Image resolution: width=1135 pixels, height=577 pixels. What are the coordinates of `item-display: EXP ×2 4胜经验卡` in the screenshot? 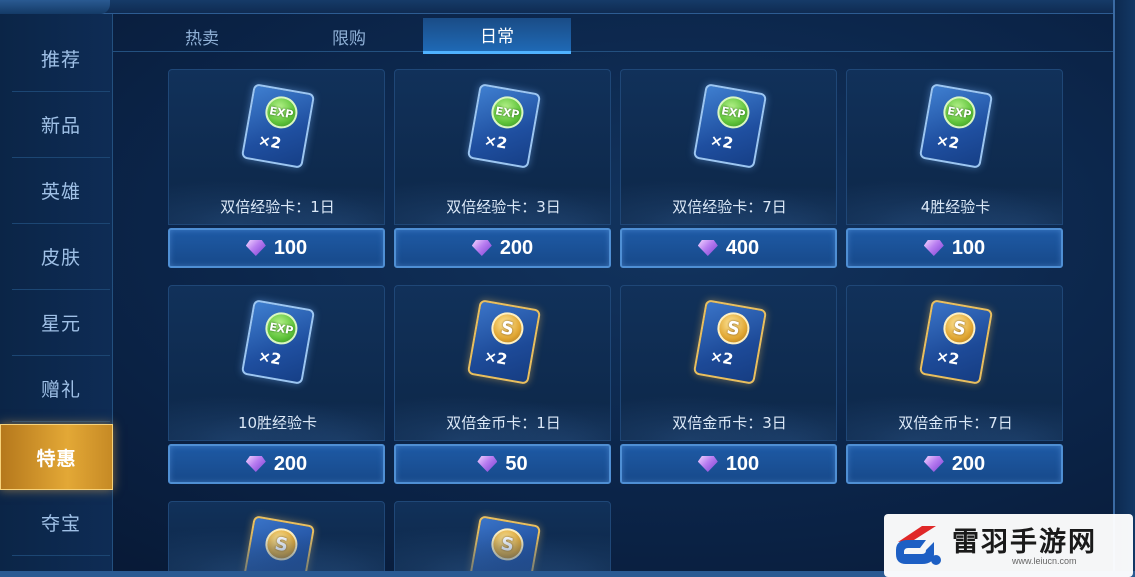 It's located at (954, 147).